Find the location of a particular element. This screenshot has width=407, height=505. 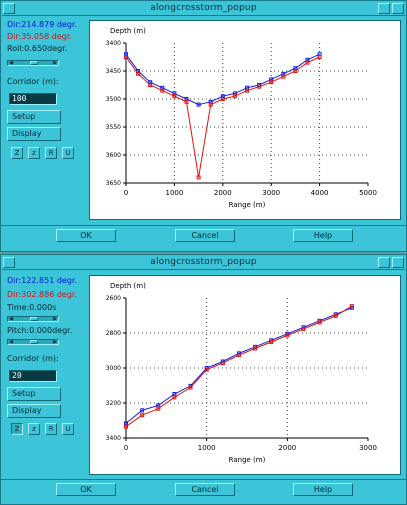

roll-readout: Roll:0.650degr. is located at coordinates (37, 48).